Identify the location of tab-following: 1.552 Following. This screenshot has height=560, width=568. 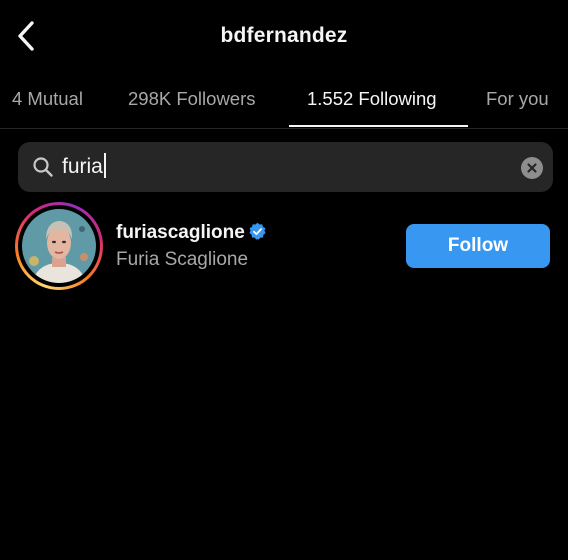
(372, 99).